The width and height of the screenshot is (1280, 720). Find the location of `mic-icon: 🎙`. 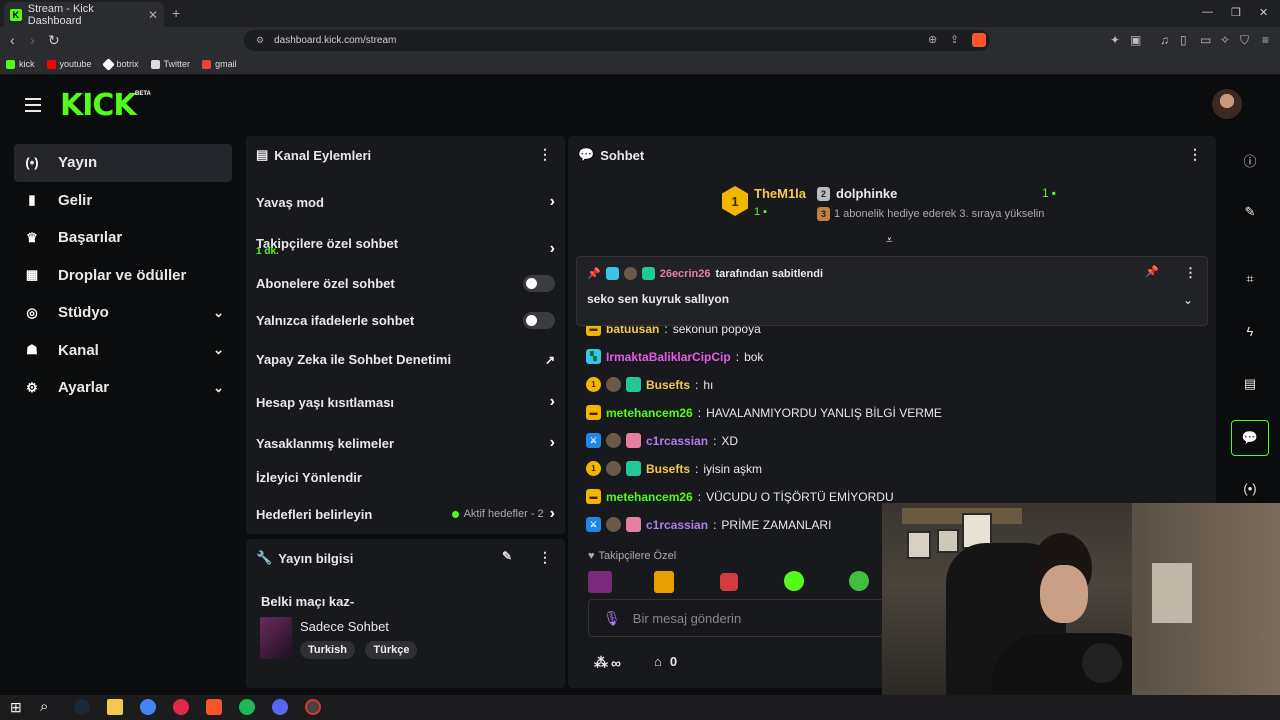

mic-icon: 🎙 is located at coordinates (612, 618).